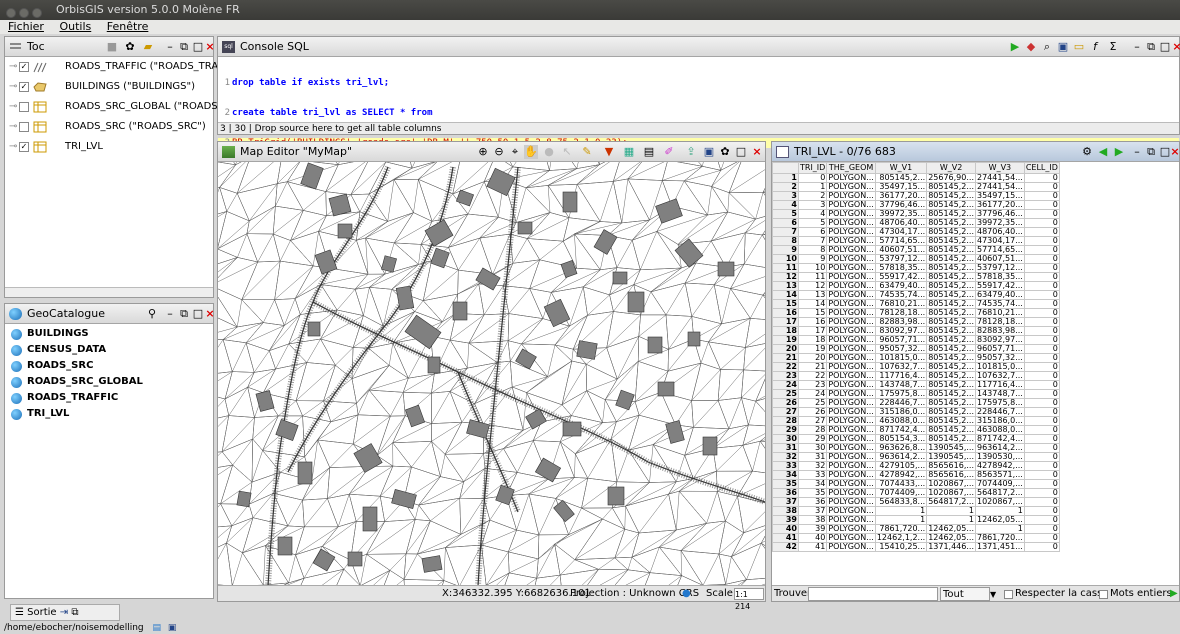 The image size is (1180, 634). What do you see at coordinates (725, 152) in the screenshot?
I see `map-settings-icon: ✿` at bounding box center [725, 152].